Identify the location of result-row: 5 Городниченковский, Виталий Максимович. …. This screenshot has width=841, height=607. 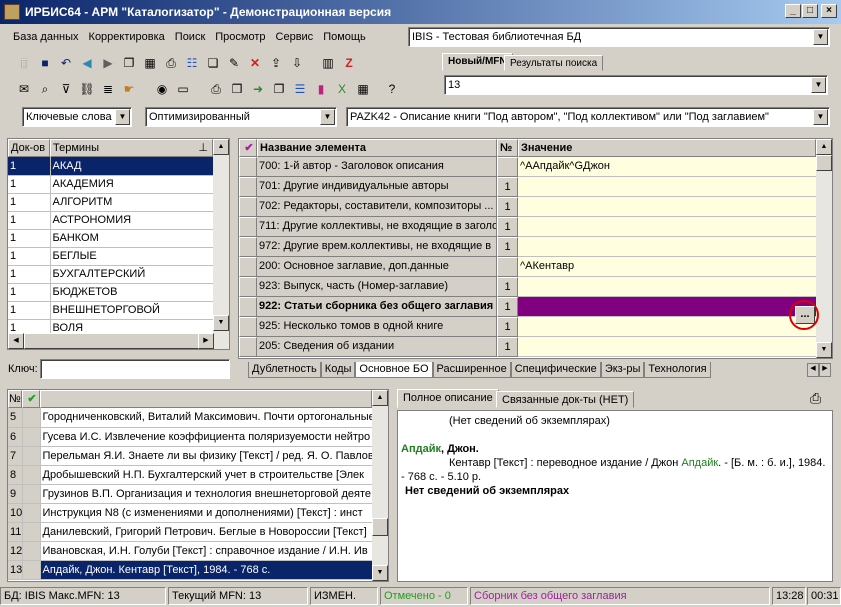
(190, 418).